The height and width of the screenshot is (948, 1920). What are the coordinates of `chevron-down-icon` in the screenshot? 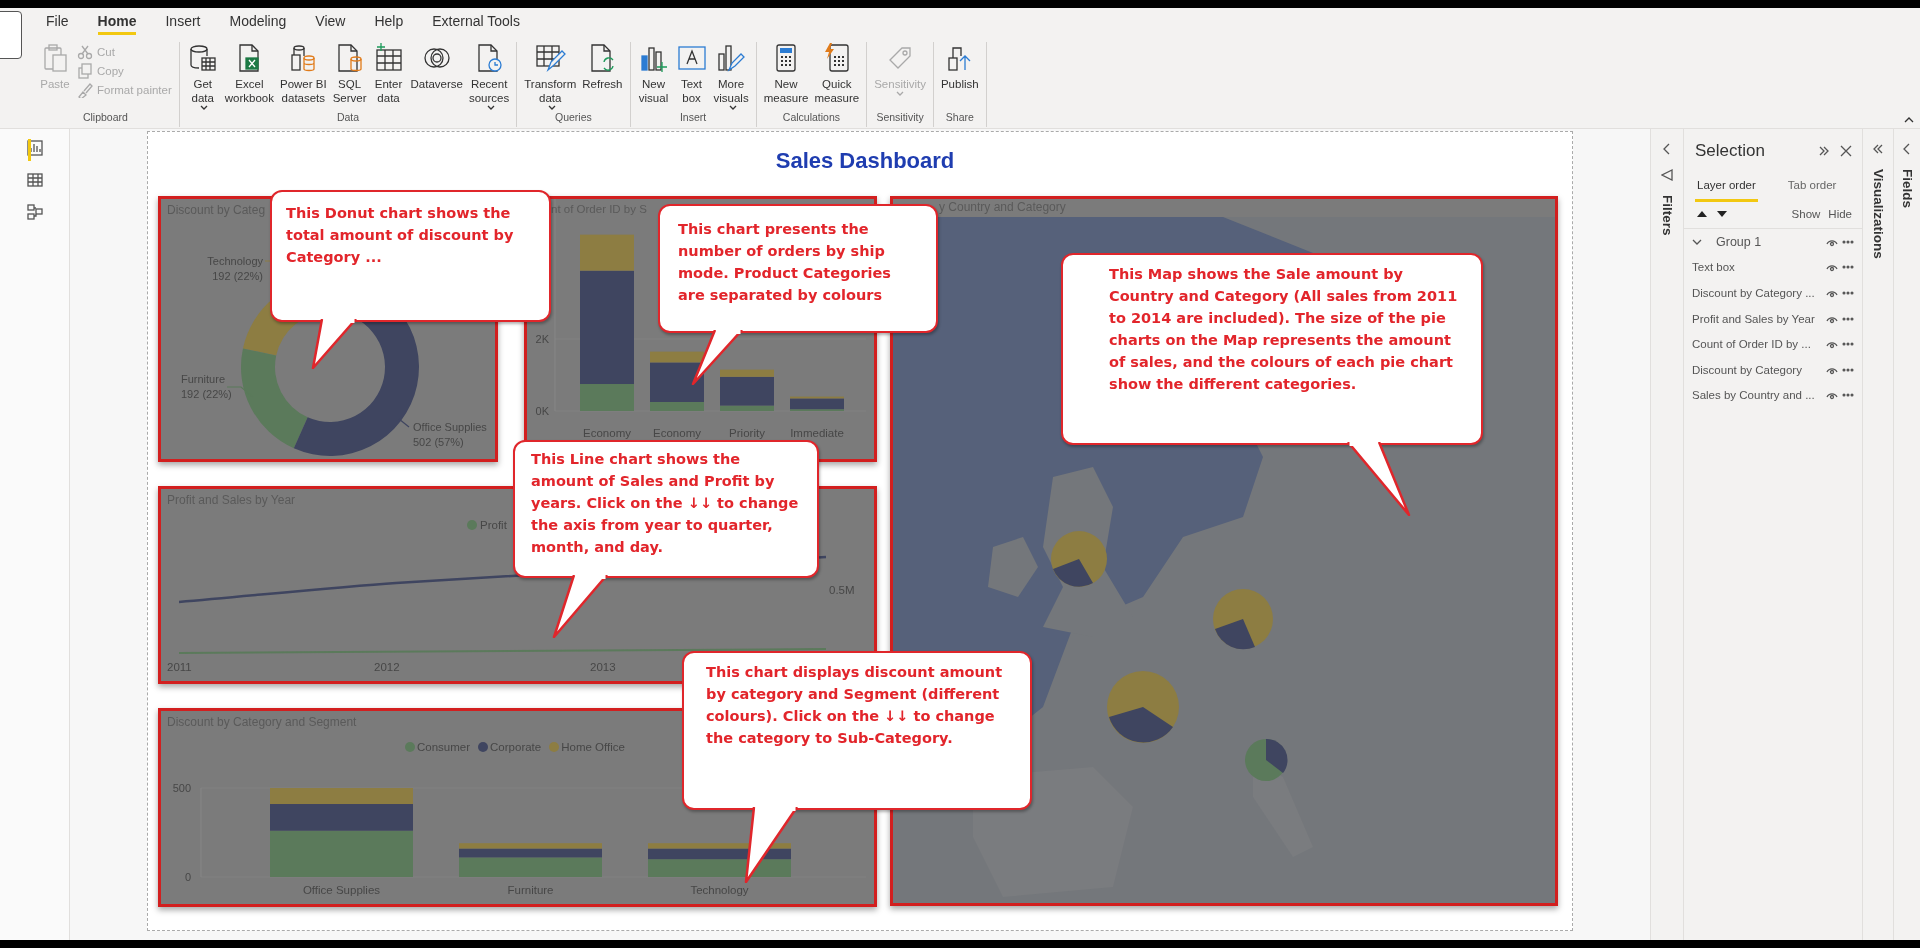 It's located at (1697, 241).